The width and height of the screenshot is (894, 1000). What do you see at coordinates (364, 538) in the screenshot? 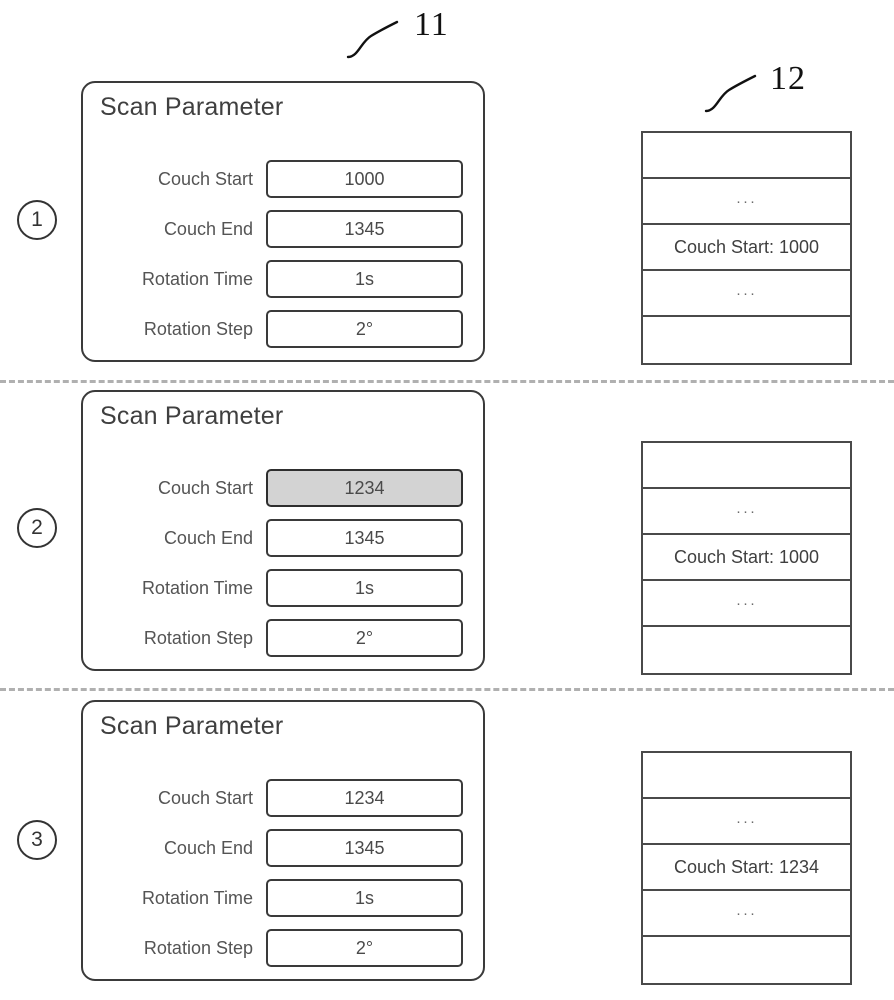
I see `field-input-couch-end-2: 1345` at bounding box center [364, 538].